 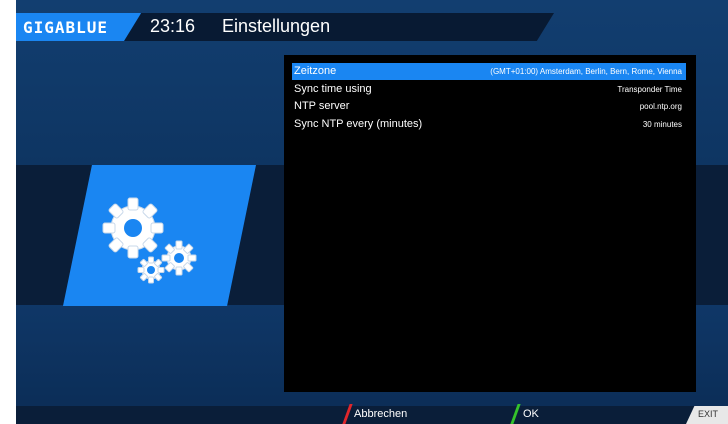 What do you see at coordinates (333, 89) in the screenshot?
I see `setting-label: Sync time using` at bounding box center [333, 89].